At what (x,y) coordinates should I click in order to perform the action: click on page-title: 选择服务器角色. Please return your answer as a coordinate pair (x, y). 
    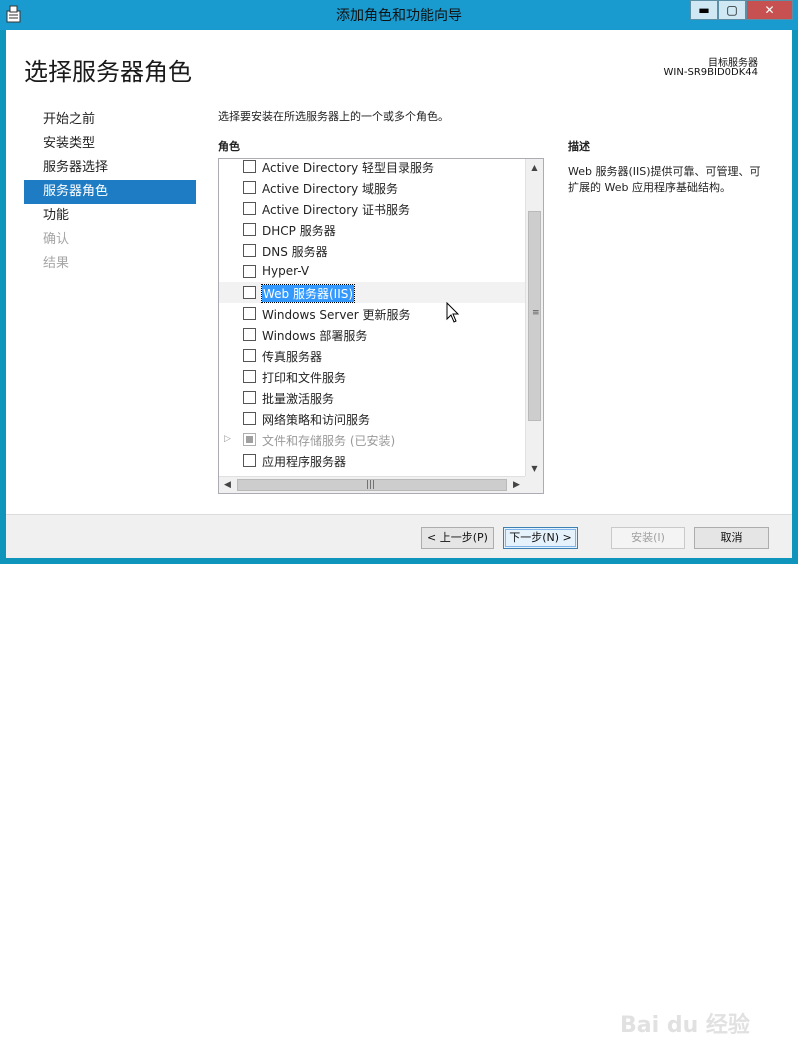
    Looking at the image, I should click on (108, 72).